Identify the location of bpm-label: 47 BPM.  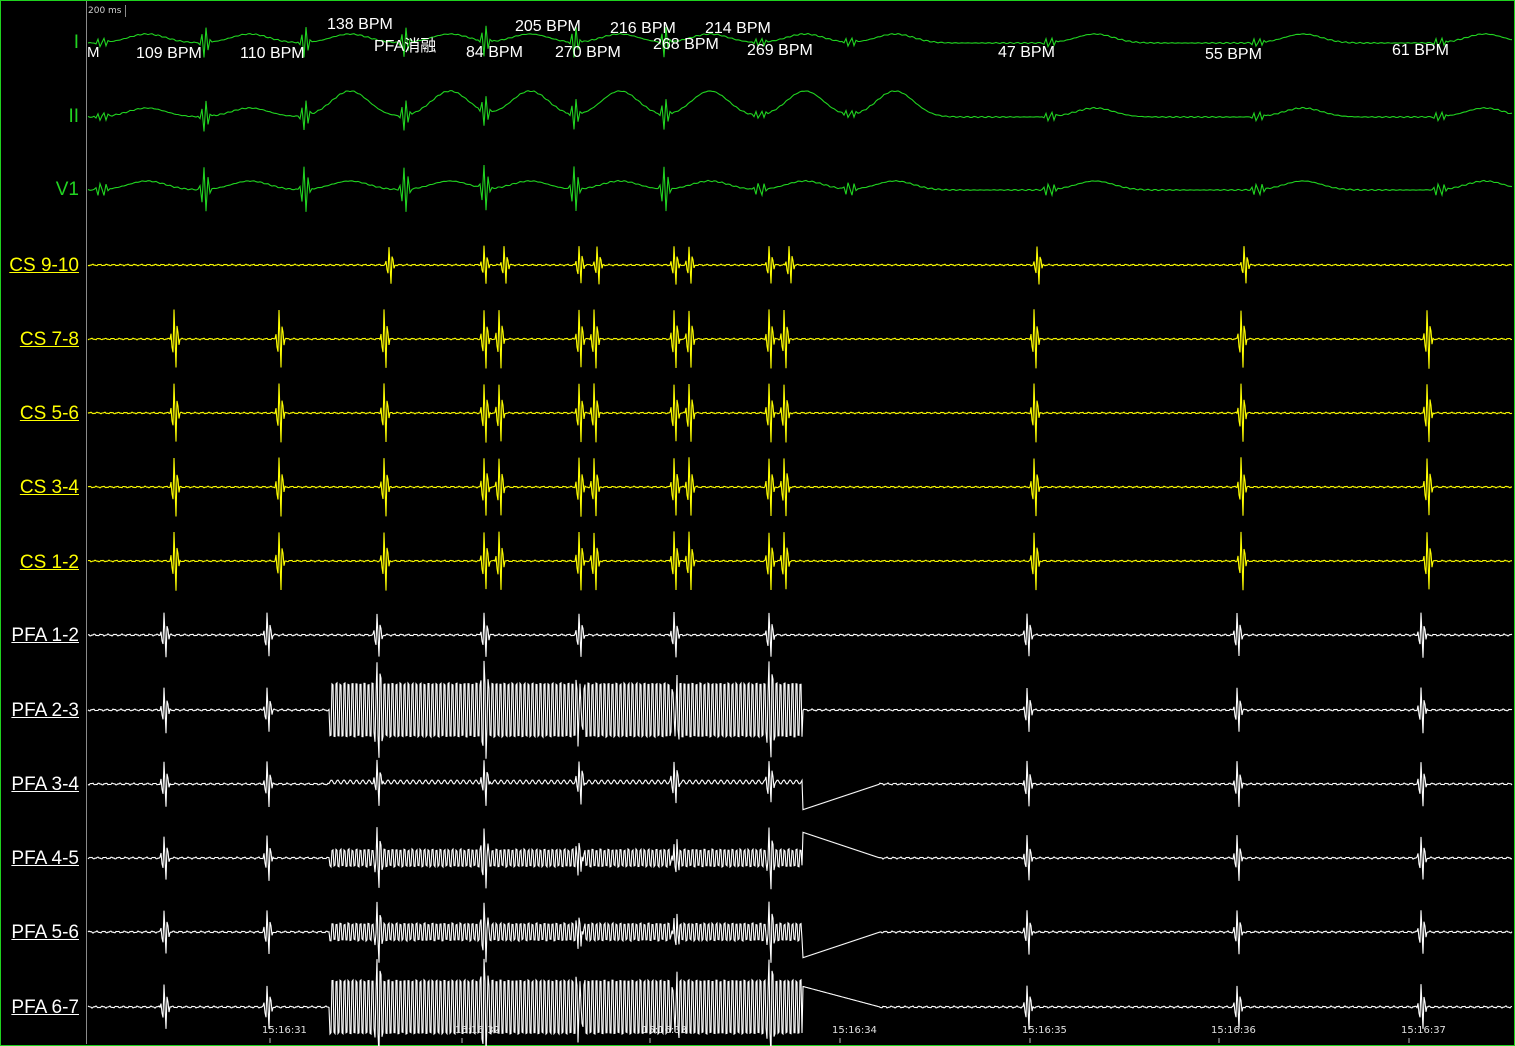
(1026, 52).